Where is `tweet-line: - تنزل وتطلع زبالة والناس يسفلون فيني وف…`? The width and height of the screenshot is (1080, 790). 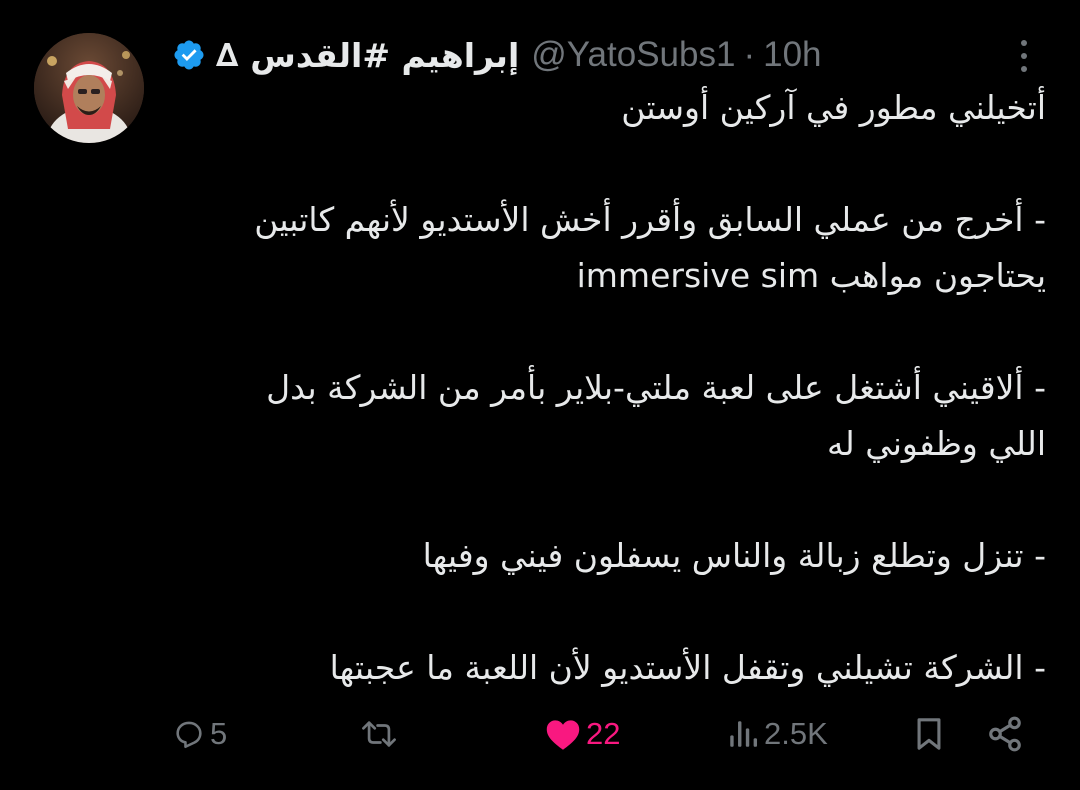
tweet-line: - تنزل وتطلع زبالة والناس يسفلون فيني وف… is located at coordinates (734, 555).